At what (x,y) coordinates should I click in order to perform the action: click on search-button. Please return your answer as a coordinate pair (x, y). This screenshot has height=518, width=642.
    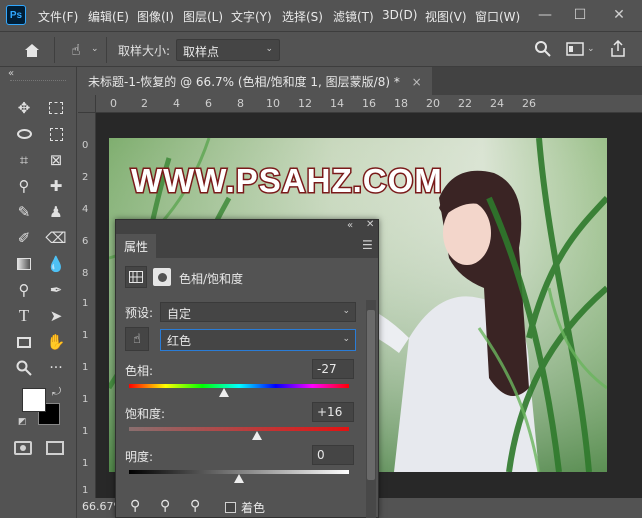
    Looking at the image, I should click on (544, 50).